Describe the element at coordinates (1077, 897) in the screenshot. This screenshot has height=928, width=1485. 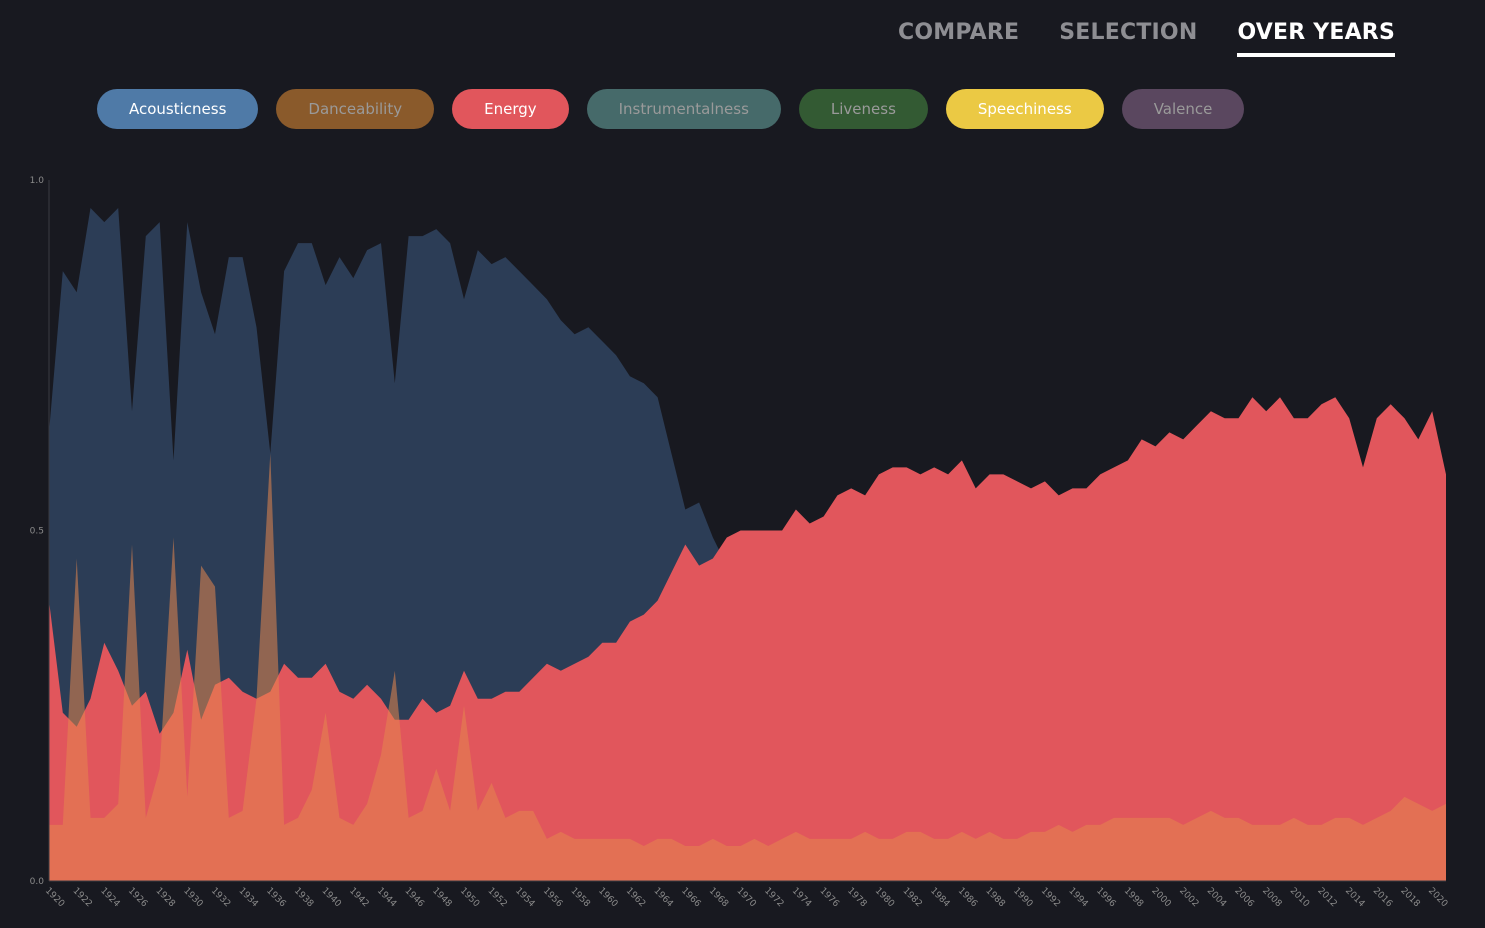
I see `x-tick-label: 1994` at that location.